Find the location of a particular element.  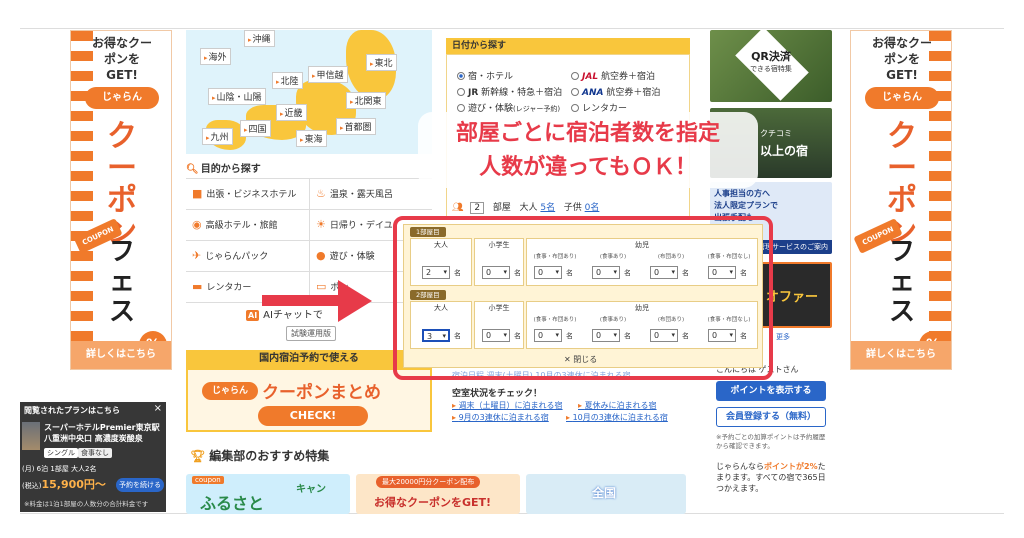

rooms-guests-row: 👥︎ 2 部屋 大人 5名 子供 0名 is located at coordinates (526, 208).